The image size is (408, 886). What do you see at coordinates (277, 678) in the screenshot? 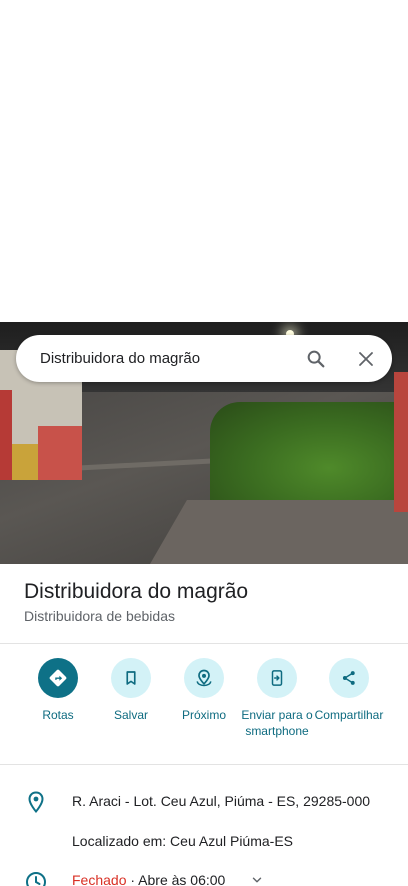
I see `send-to-phone-icon` at bounding box center [277, 678].